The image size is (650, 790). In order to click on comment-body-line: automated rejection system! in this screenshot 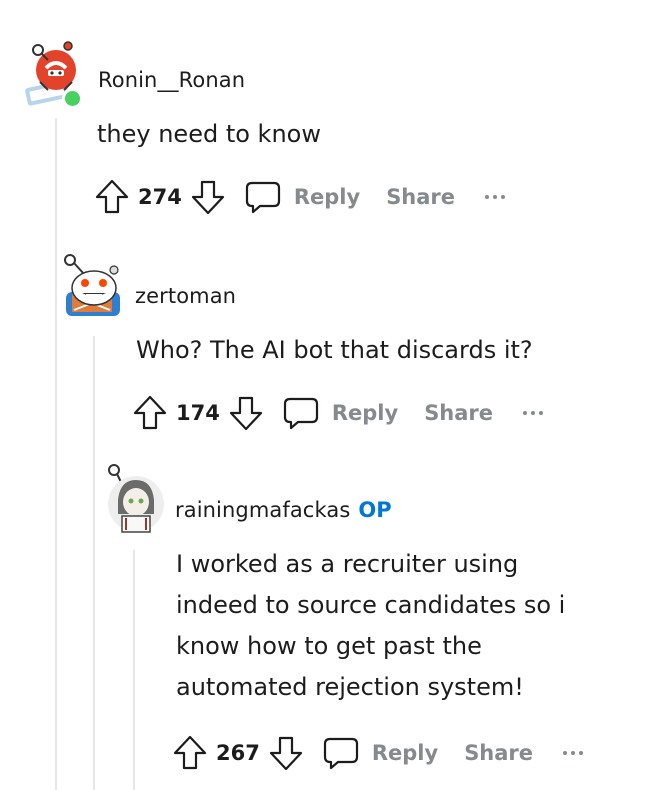, I will do `click(350, 687)`.